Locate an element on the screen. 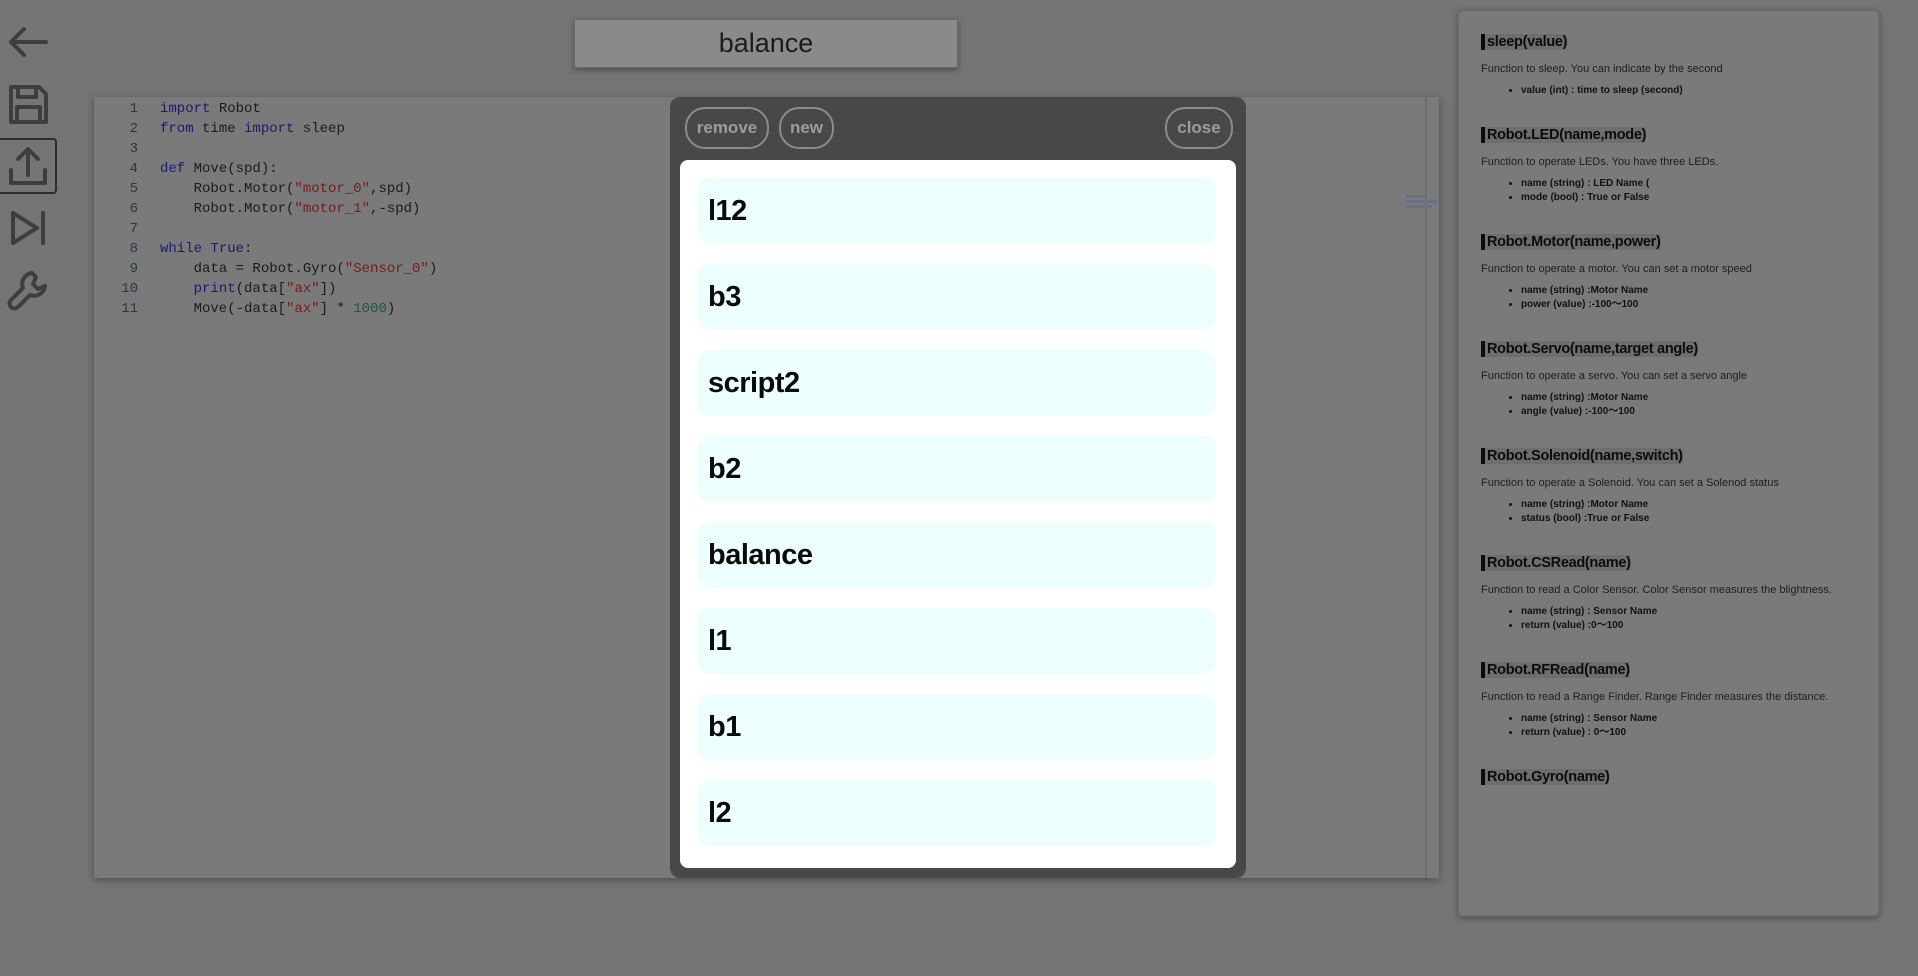  code-line: 6 Robot.Motor("motor_1",-spd) is located at coordinates (265, 209).